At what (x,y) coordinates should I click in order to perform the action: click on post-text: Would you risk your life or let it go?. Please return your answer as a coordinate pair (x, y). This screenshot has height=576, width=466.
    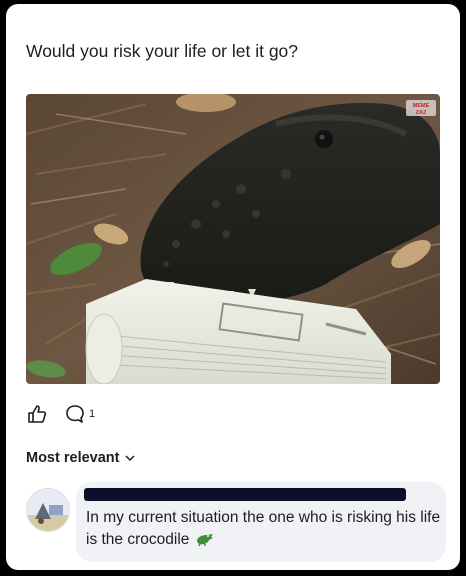
    Looking at the image, I should click on (162, 51).